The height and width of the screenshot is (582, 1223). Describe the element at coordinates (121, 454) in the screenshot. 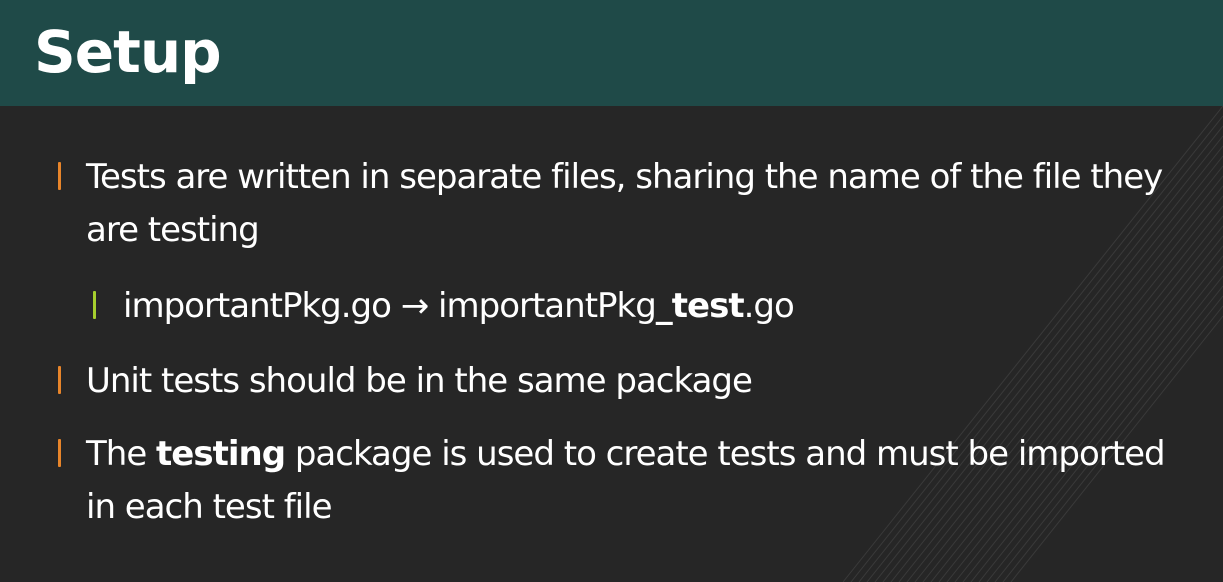

I see `bullet-text-start: The` at that location.